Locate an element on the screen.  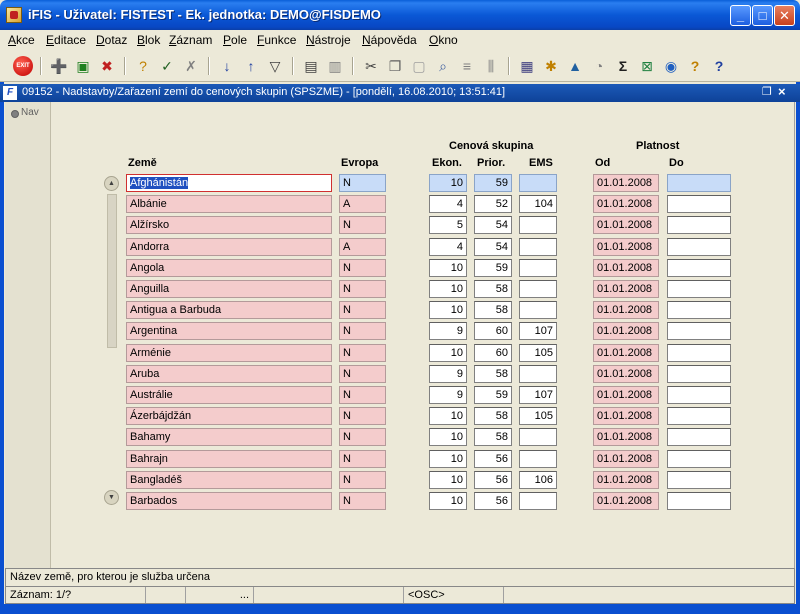
minimize-button: _ is located at coordinates (740, 15).